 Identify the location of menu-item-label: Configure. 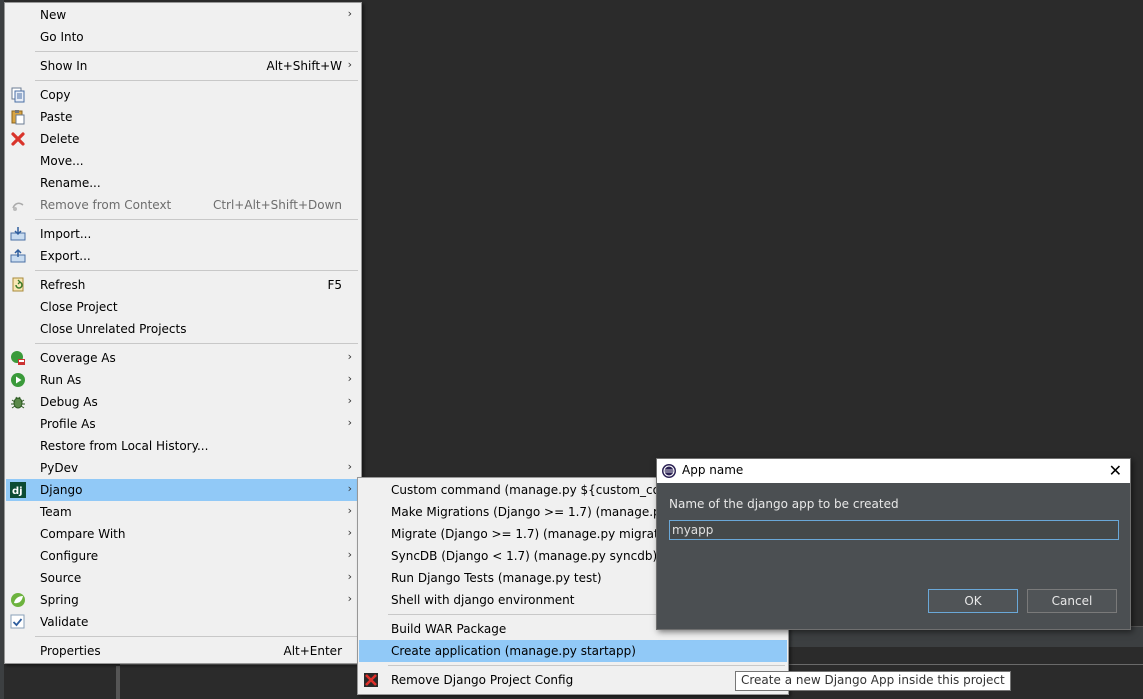
(69, 556).